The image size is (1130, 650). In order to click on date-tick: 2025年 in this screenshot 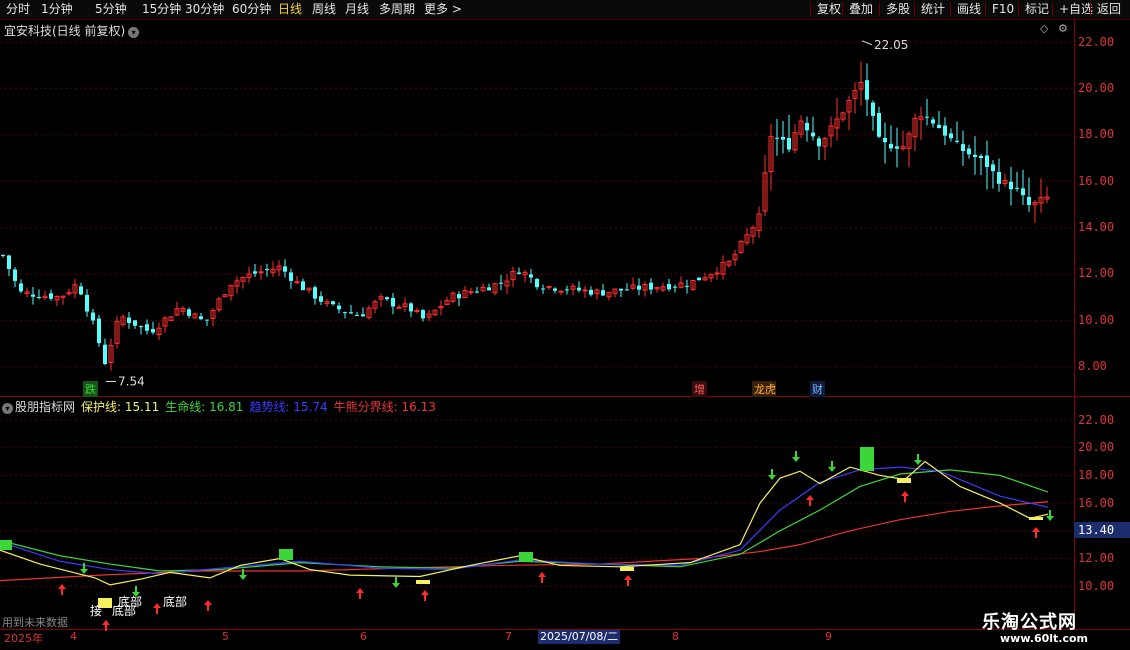, I will do `click(23, 638)`.